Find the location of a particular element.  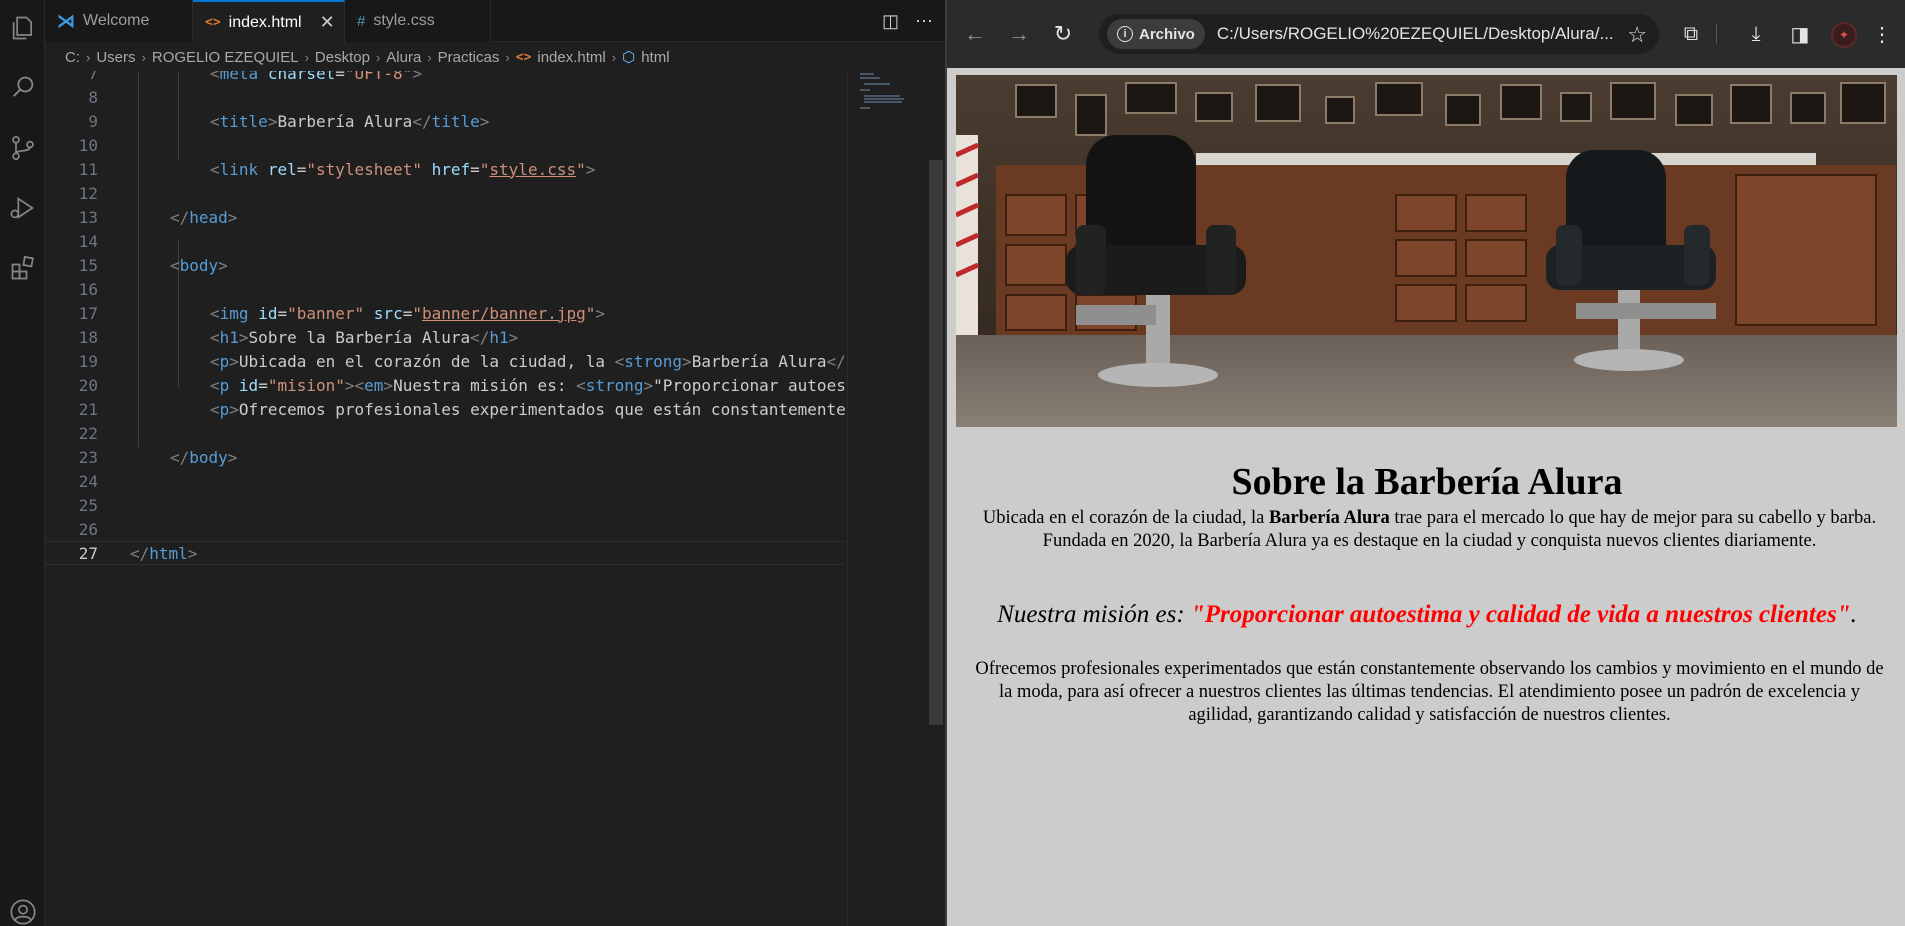

avatar: ✦ is located at coordinates (1844, 35).